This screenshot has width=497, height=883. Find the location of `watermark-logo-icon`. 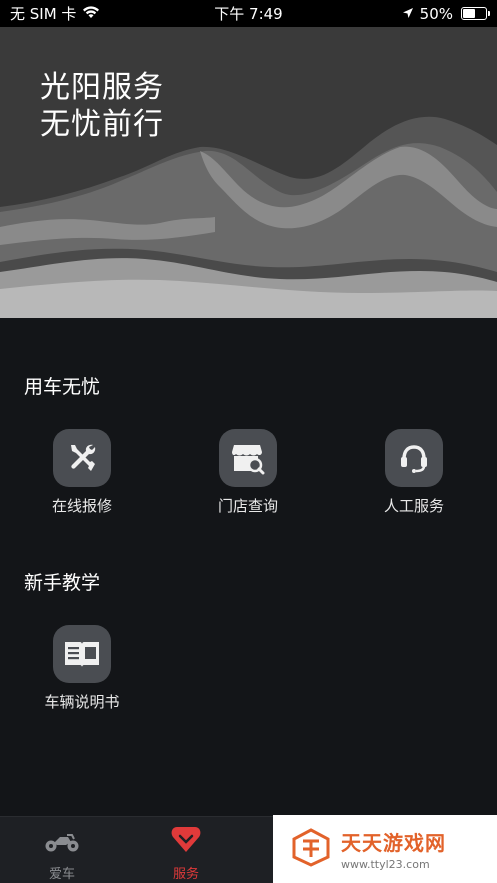

watermark-logo-icon is located at coordinates (311, 849).